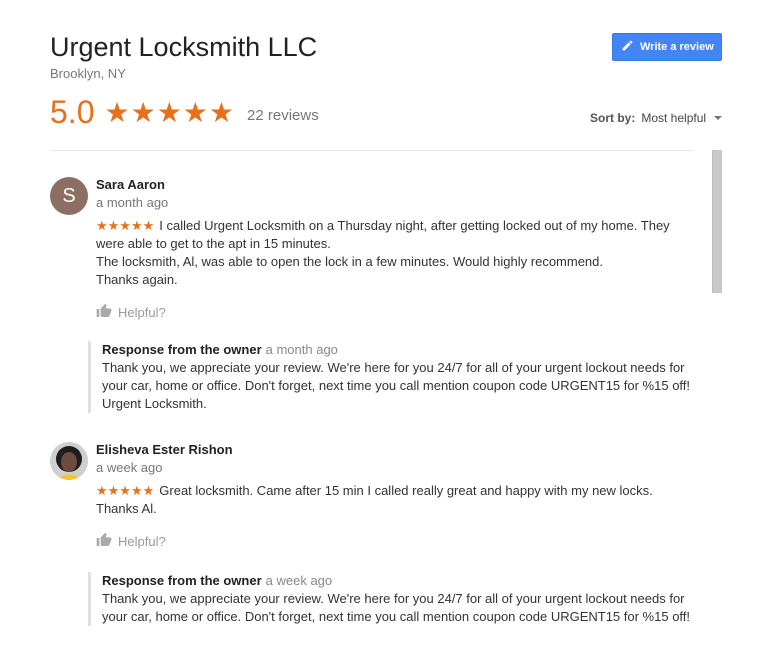 This screenshot has height=665, width=768. I want to click on sort-value: Most helpful, so click(674, 118).